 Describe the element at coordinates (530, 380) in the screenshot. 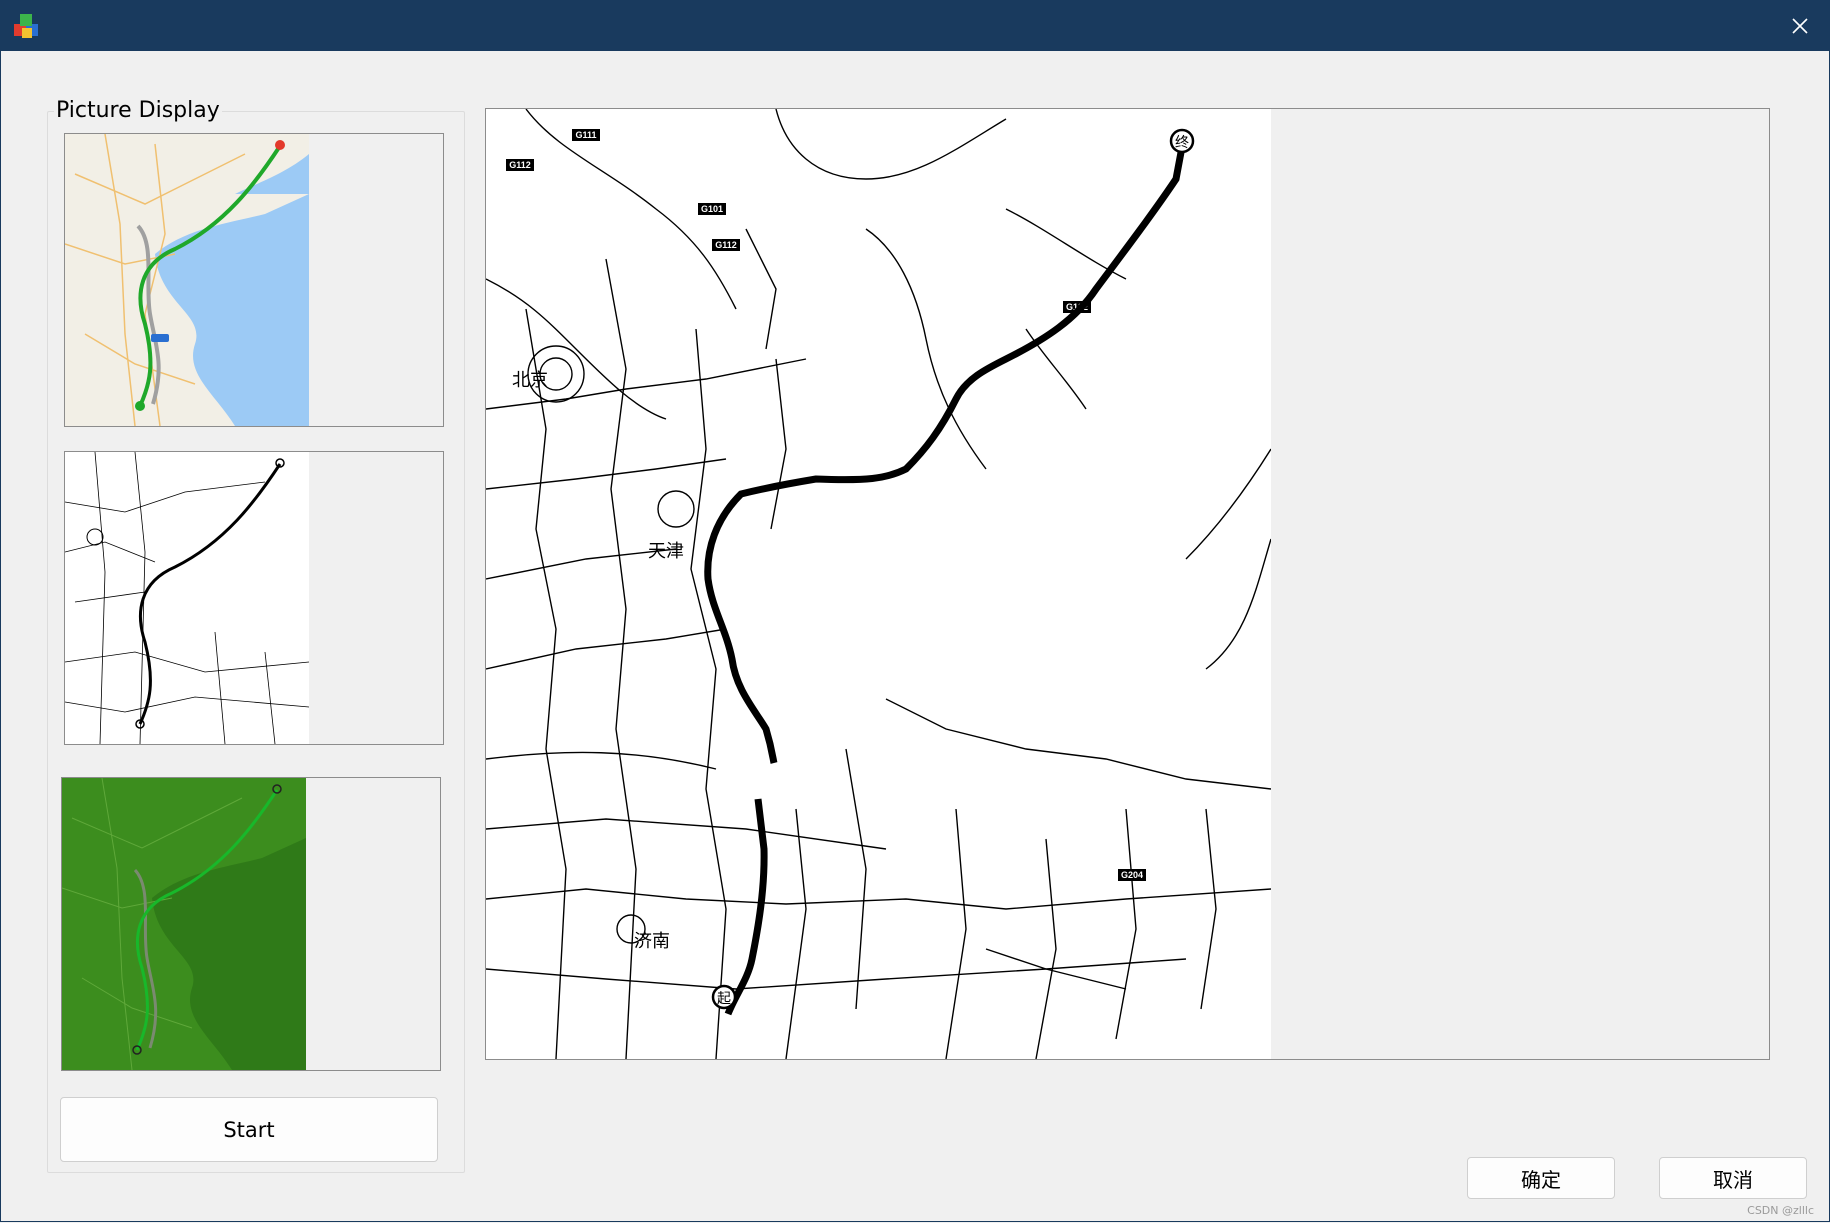

I see `city-label-beijing: 北京` at that location.